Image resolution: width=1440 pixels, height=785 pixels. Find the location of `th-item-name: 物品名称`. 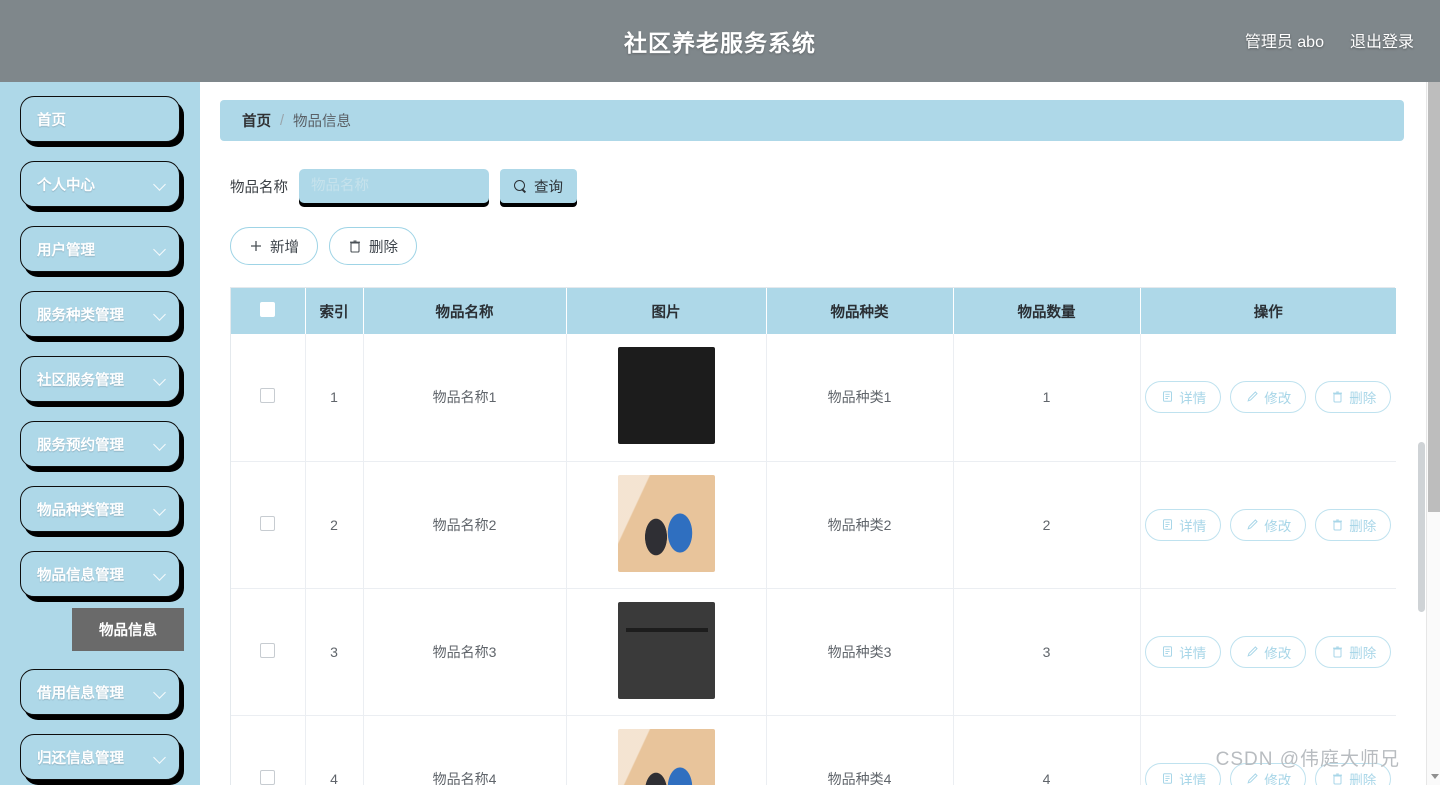

th-item-name: 物品名称 is located at coordinates (465, 311).